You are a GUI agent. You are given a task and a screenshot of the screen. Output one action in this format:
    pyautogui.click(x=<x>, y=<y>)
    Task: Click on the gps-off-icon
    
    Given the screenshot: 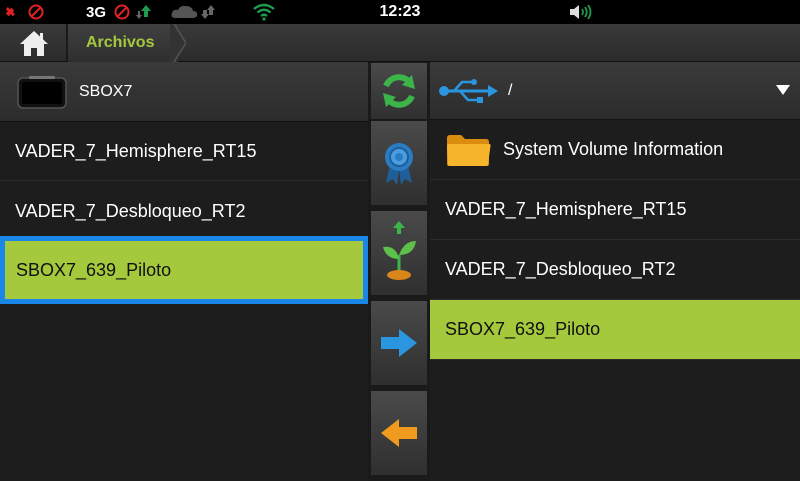 What is the action you would take?
    pyautogui.click(x=25, y=12)
    